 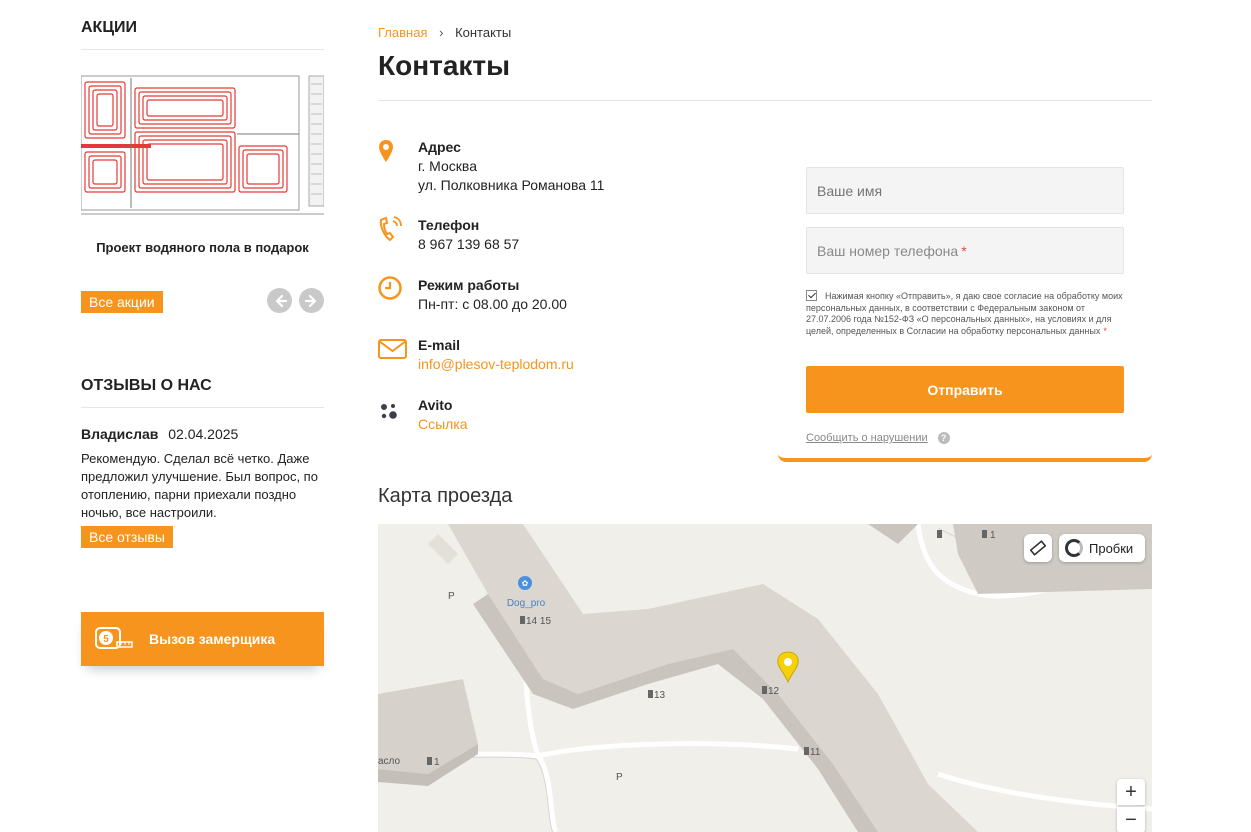 I want to click on call-measurer-label: Вызов замерщика, so click(x=212, y=639).